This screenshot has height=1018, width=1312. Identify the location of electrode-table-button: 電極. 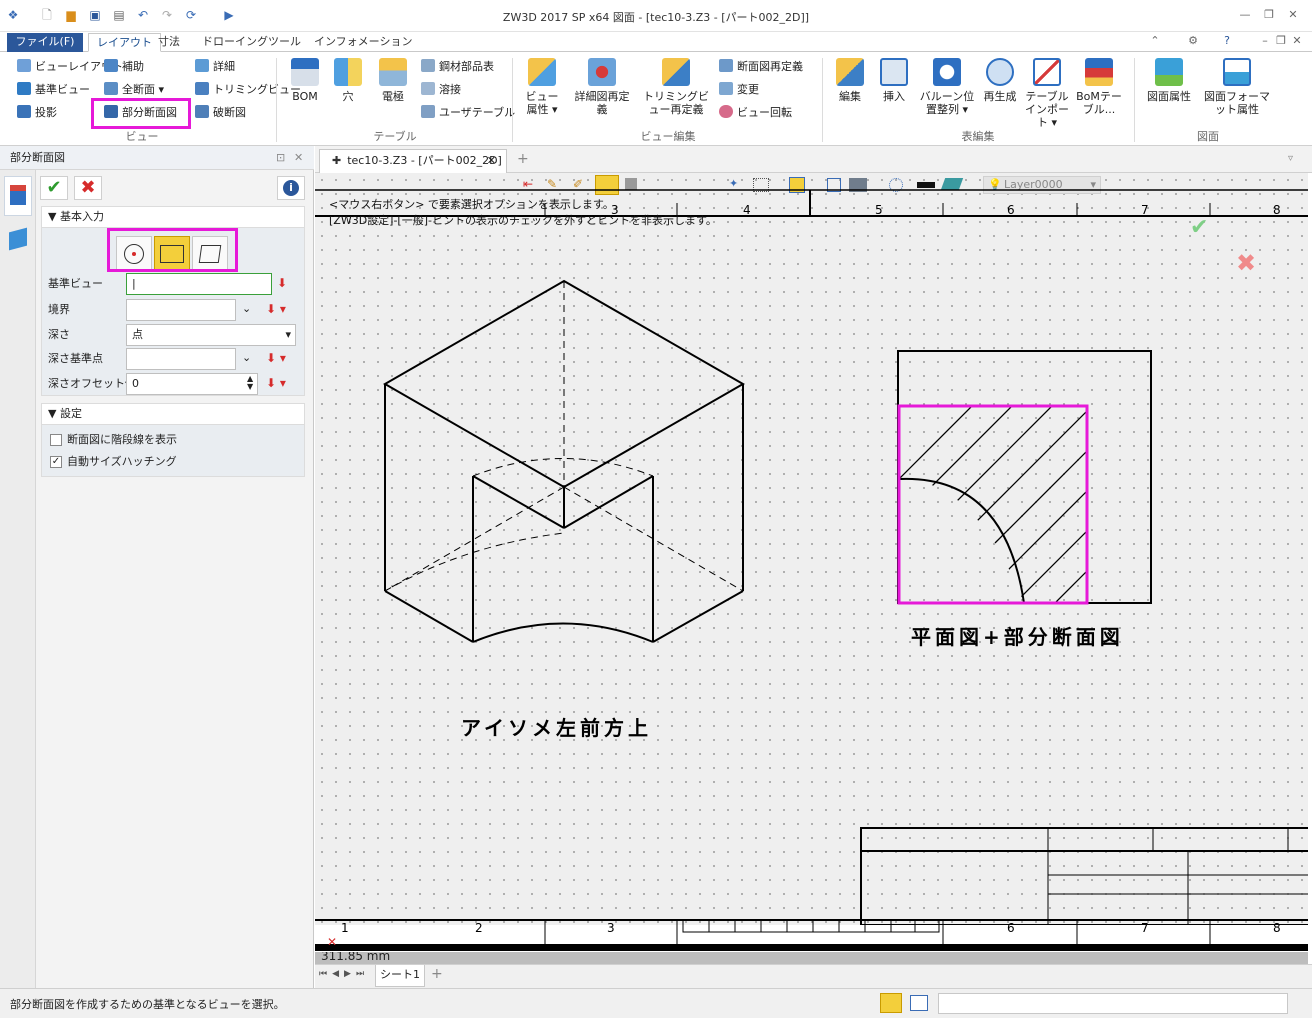
(393, 80).